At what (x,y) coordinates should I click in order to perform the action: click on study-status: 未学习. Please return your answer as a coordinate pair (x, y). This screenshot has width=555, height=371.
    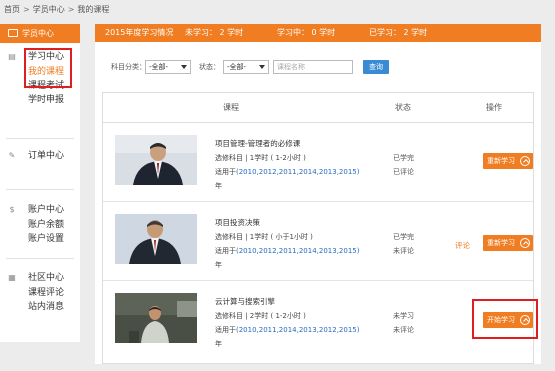
    Looking at the image, I should click on (403, 316).